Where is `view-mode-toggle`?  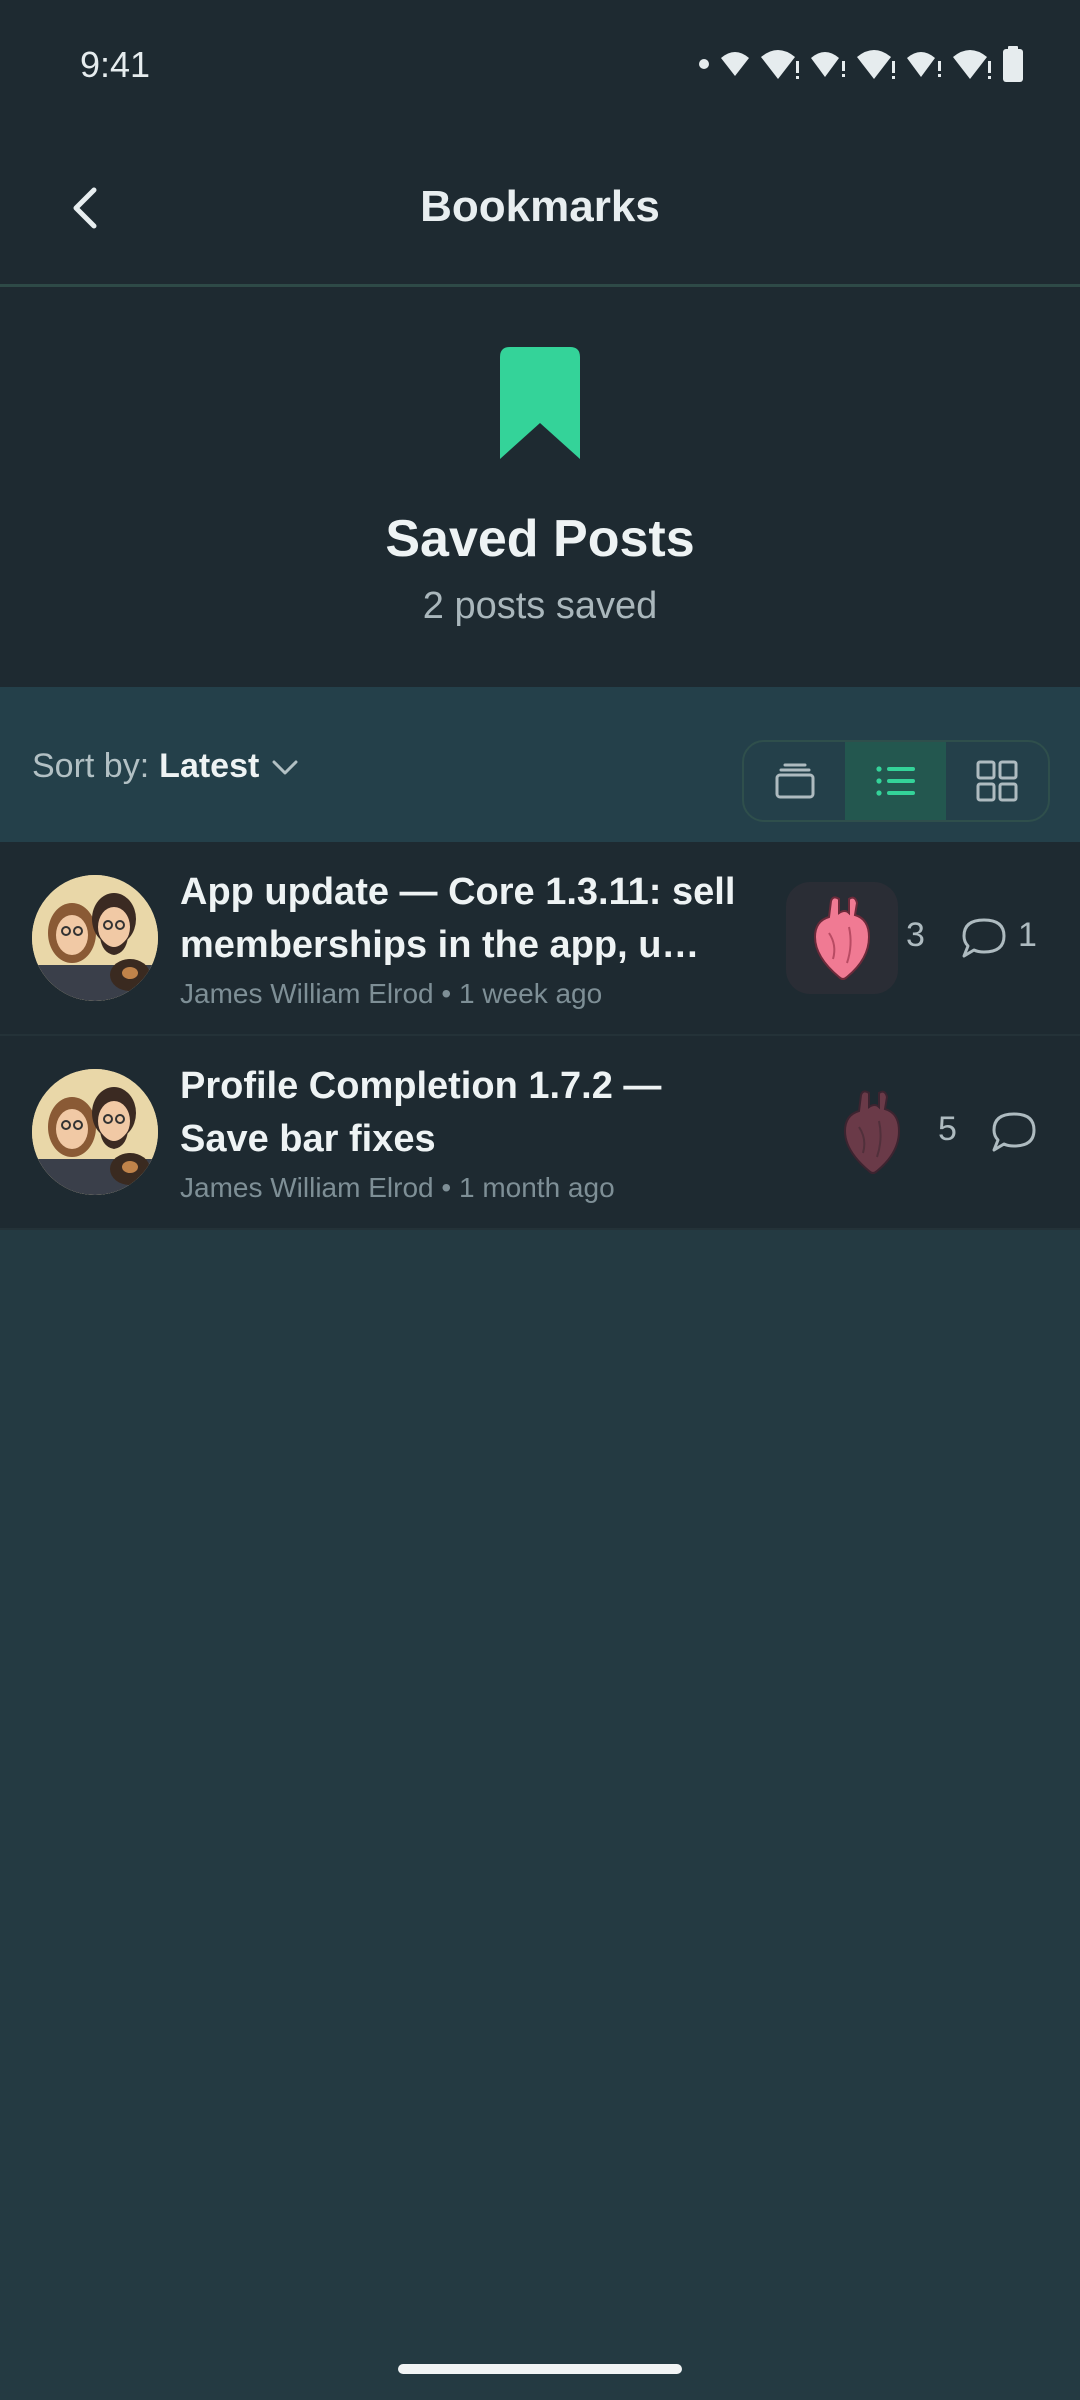 view-mode-toggle is located at coordinates (896, 781).